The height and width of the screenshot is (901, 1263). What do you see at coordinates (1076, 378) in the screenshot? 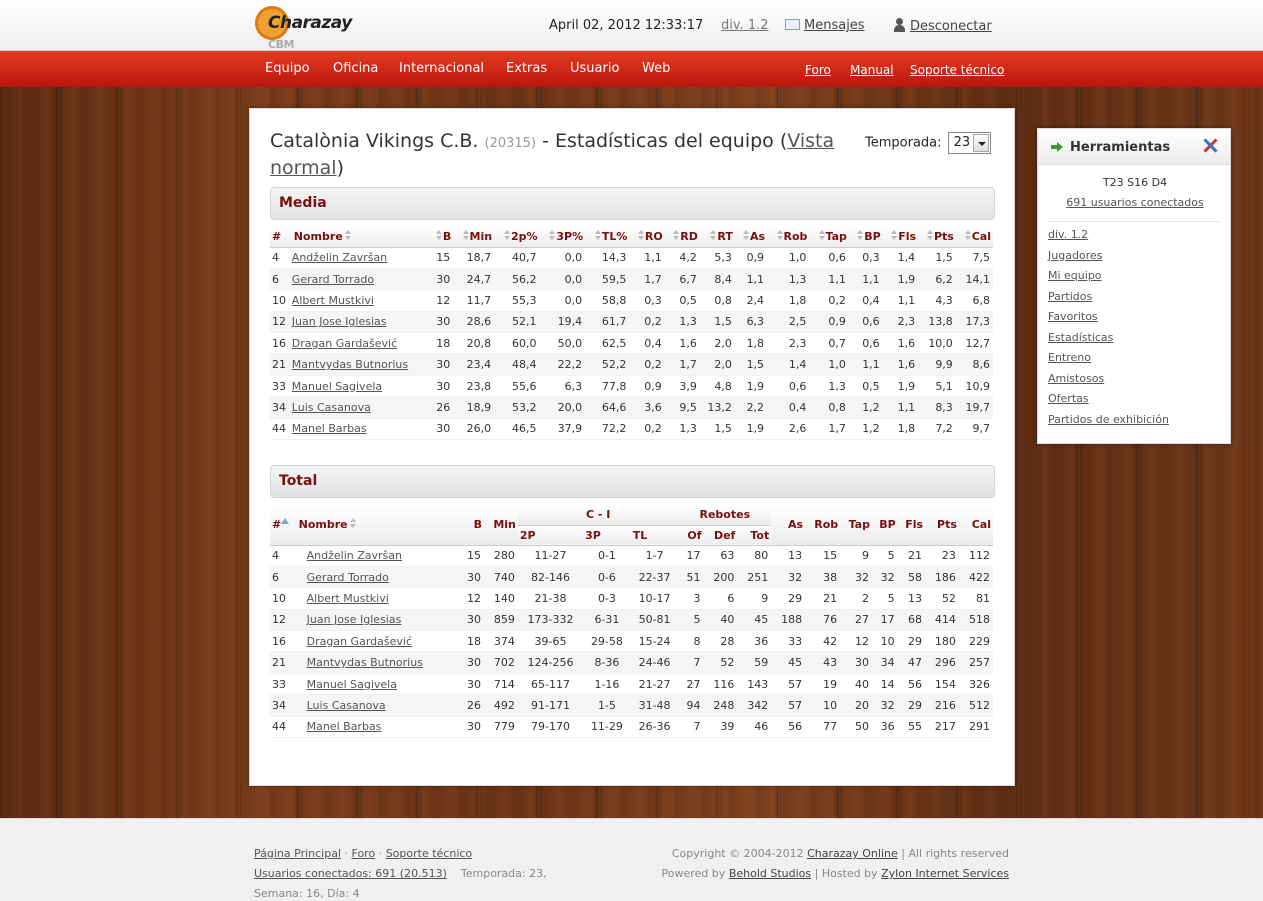
I see `sidebar-link: Amistosos` at bounding box center [1076, 378].